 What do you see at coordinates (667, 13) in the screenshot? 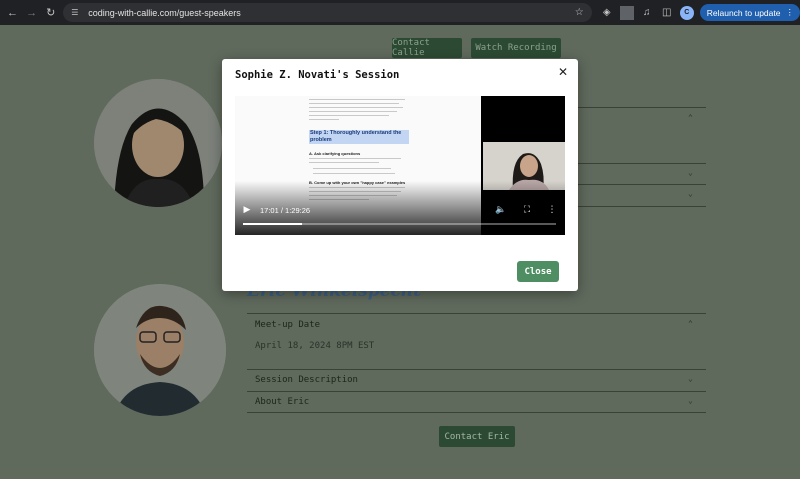
I see `side-panel-icon: ◫` at bounding box center [667, 13].